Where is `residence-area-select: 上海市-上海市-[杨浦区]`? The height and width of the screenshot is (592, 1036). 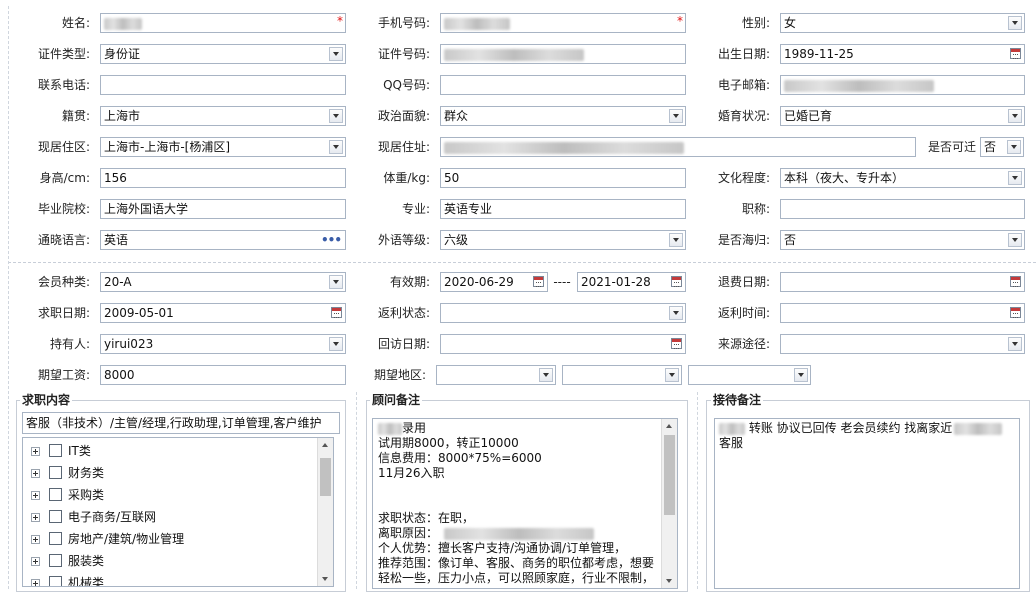
residence-area-select: 上海市-上海市-[杨浦区] is located at coordinates (223, 147).